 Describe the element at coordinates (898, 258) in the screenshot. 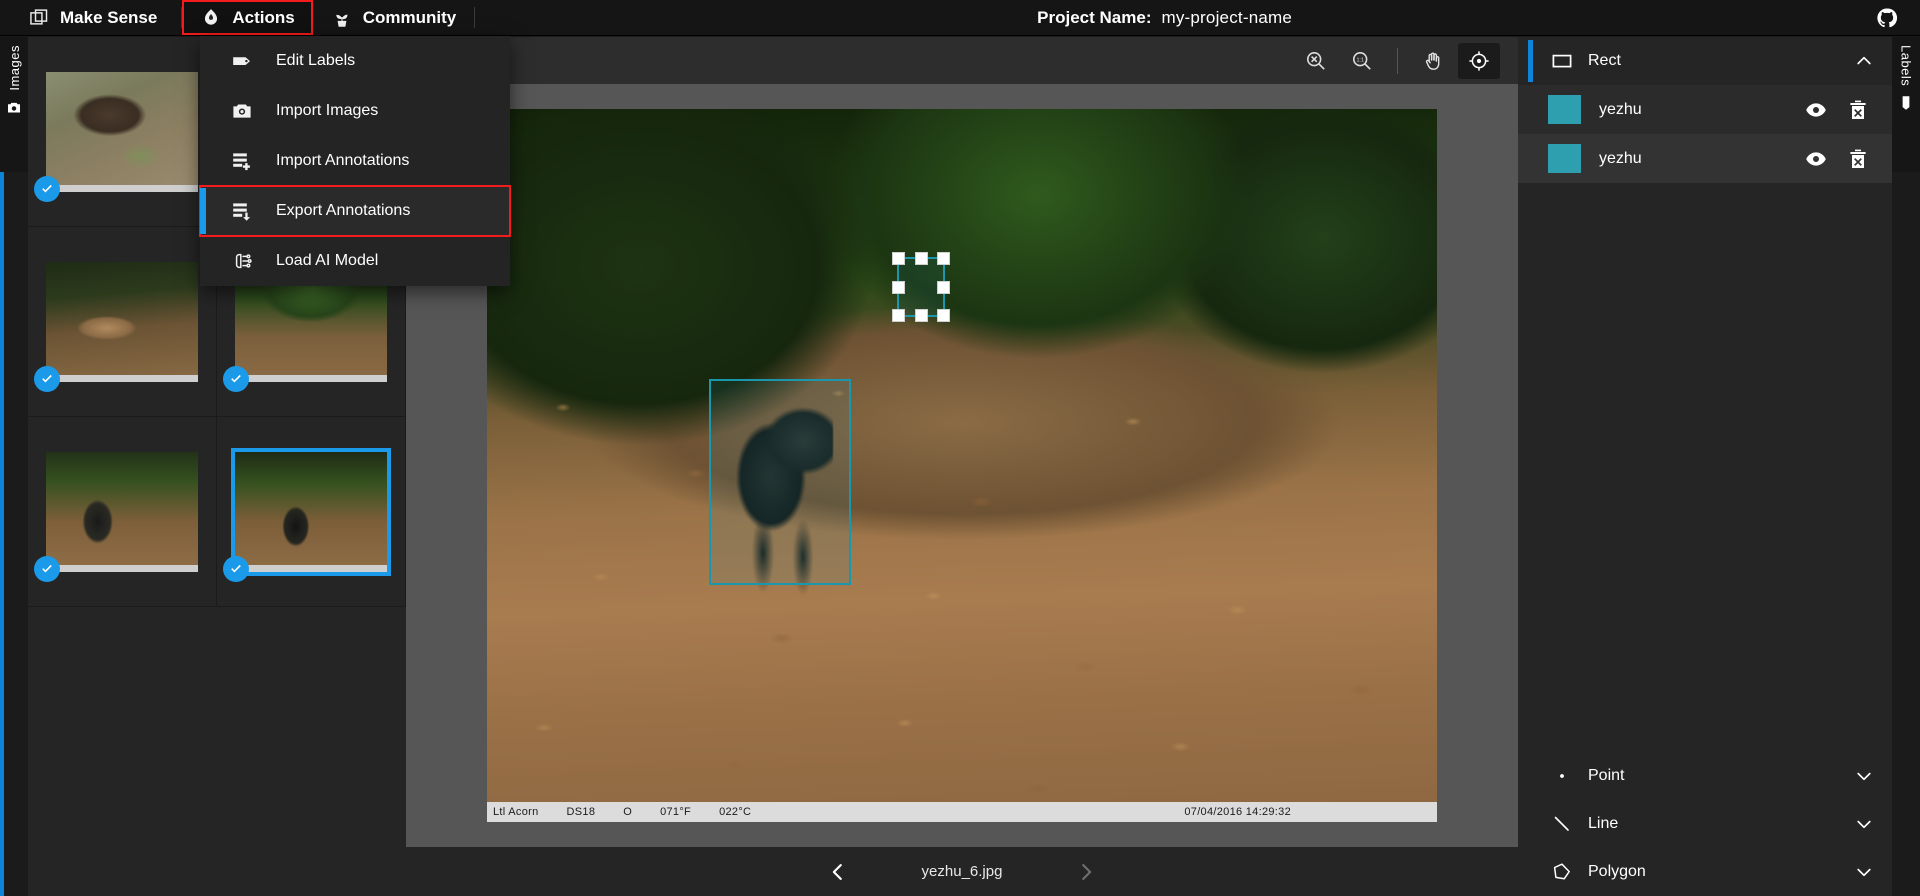

I see `resize-handle-nw` at that location.